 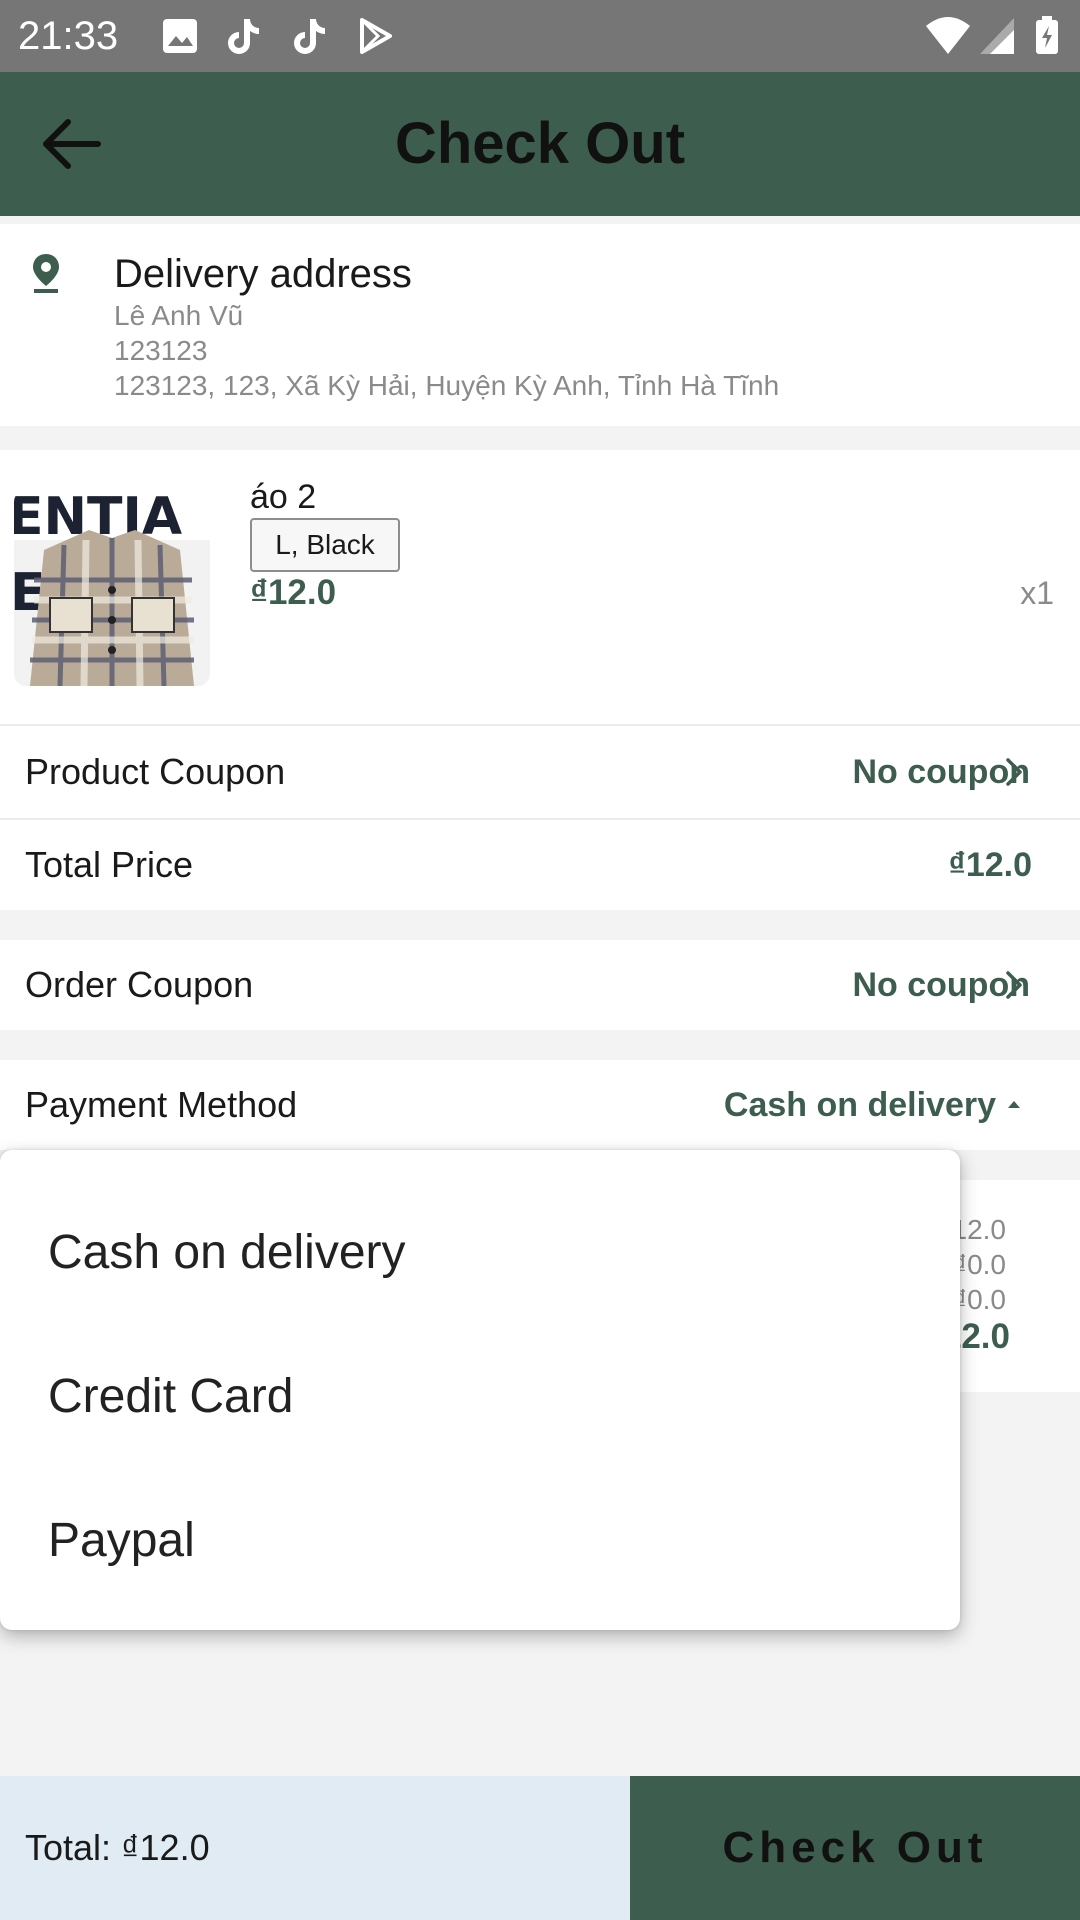 I want to click on product-coupon-label: Product Coupon, so click(x=155, y=771).